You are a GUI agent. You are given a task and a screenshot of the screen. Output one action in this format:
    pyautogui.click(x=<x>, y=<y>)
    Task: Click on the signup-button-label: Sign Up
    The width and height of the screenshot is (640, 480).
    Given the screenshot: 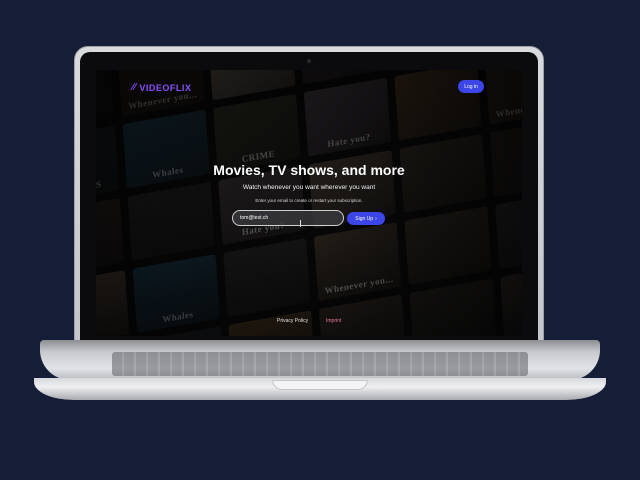 What is the action you would take?
    pyautogui.click(x=364, y=218)
    